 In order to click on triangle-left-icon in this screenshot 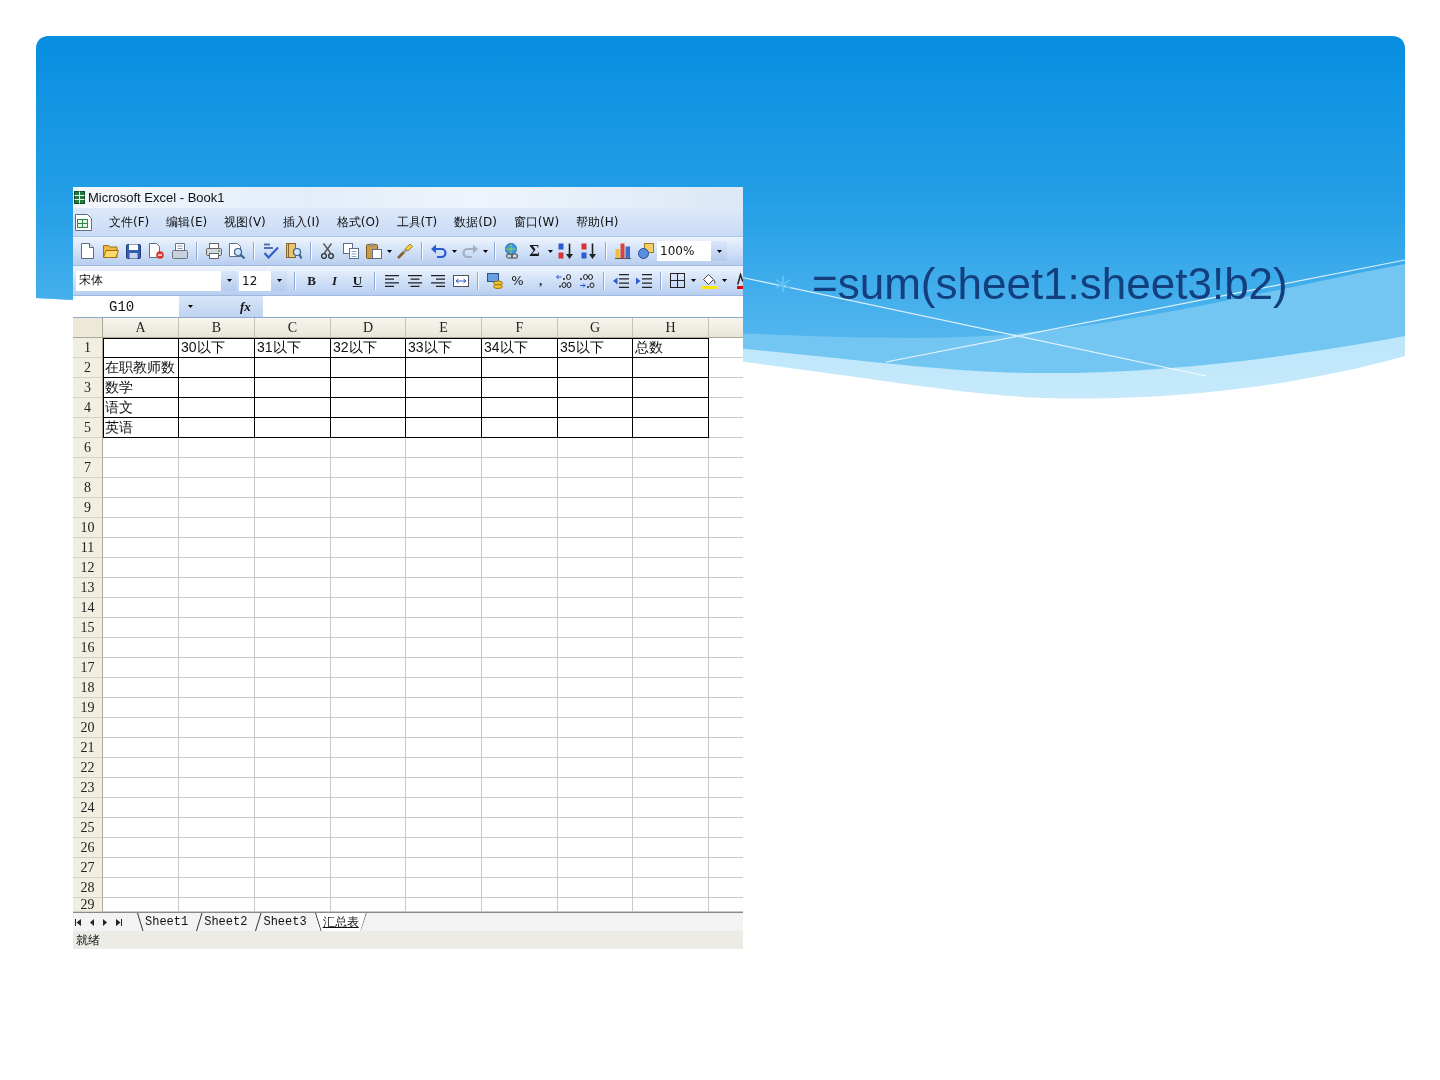, I will do `click(92, 922)`.